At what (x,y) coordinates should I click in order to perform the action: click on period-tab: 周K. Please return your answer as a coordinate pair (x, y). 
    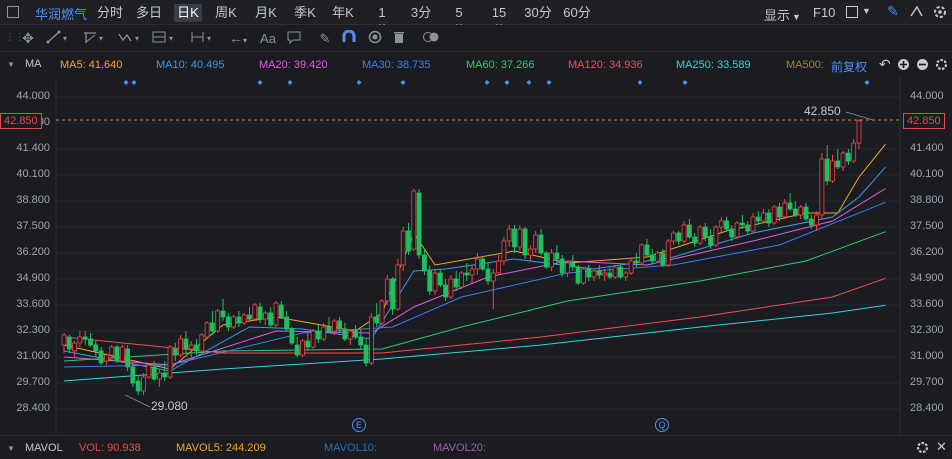
    Looking at the image, I should click on (226, 13).